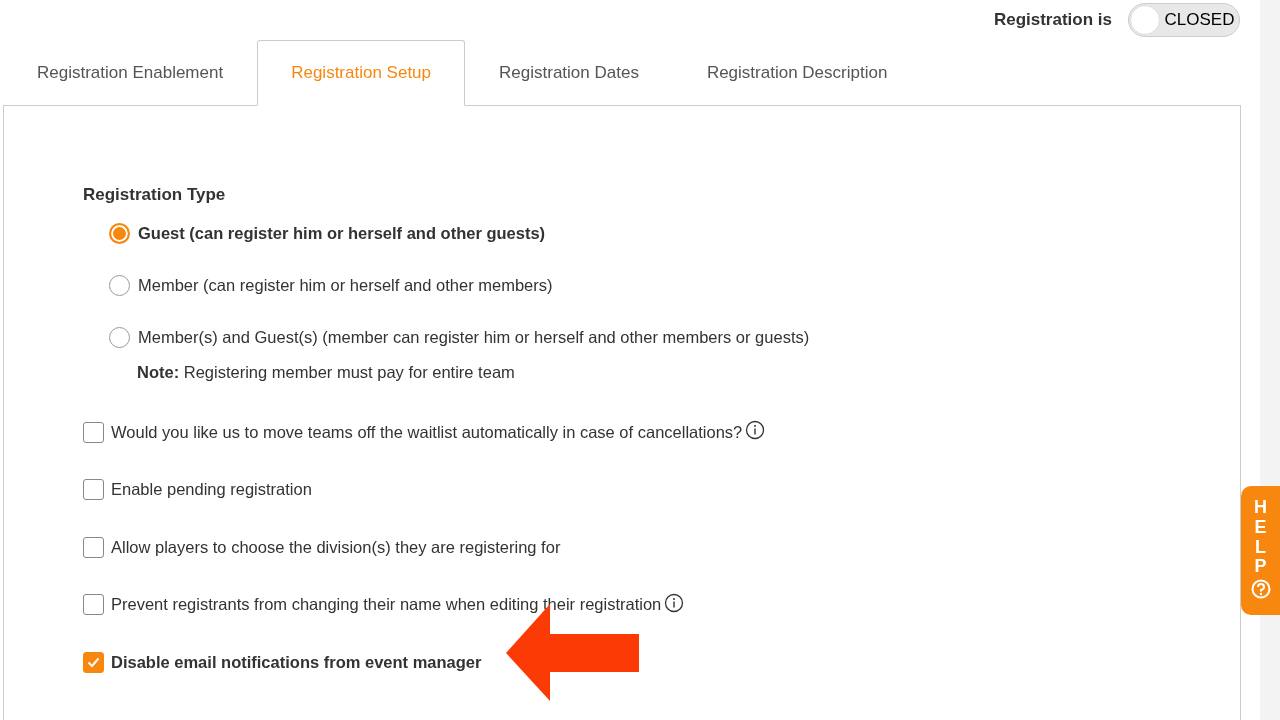  Describe the element at coordinates (336, 547) in the screenshot. I see `checkbox-label: Allow players to choose the division(s) they are registering for` at that location.